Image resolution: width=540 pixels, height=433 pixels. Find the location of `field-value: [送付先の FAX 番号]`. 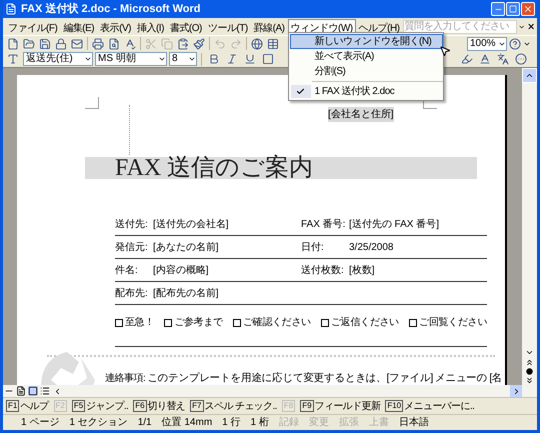

field-value: [送付先の FAX 番号] is located at coordinates (394, 224).